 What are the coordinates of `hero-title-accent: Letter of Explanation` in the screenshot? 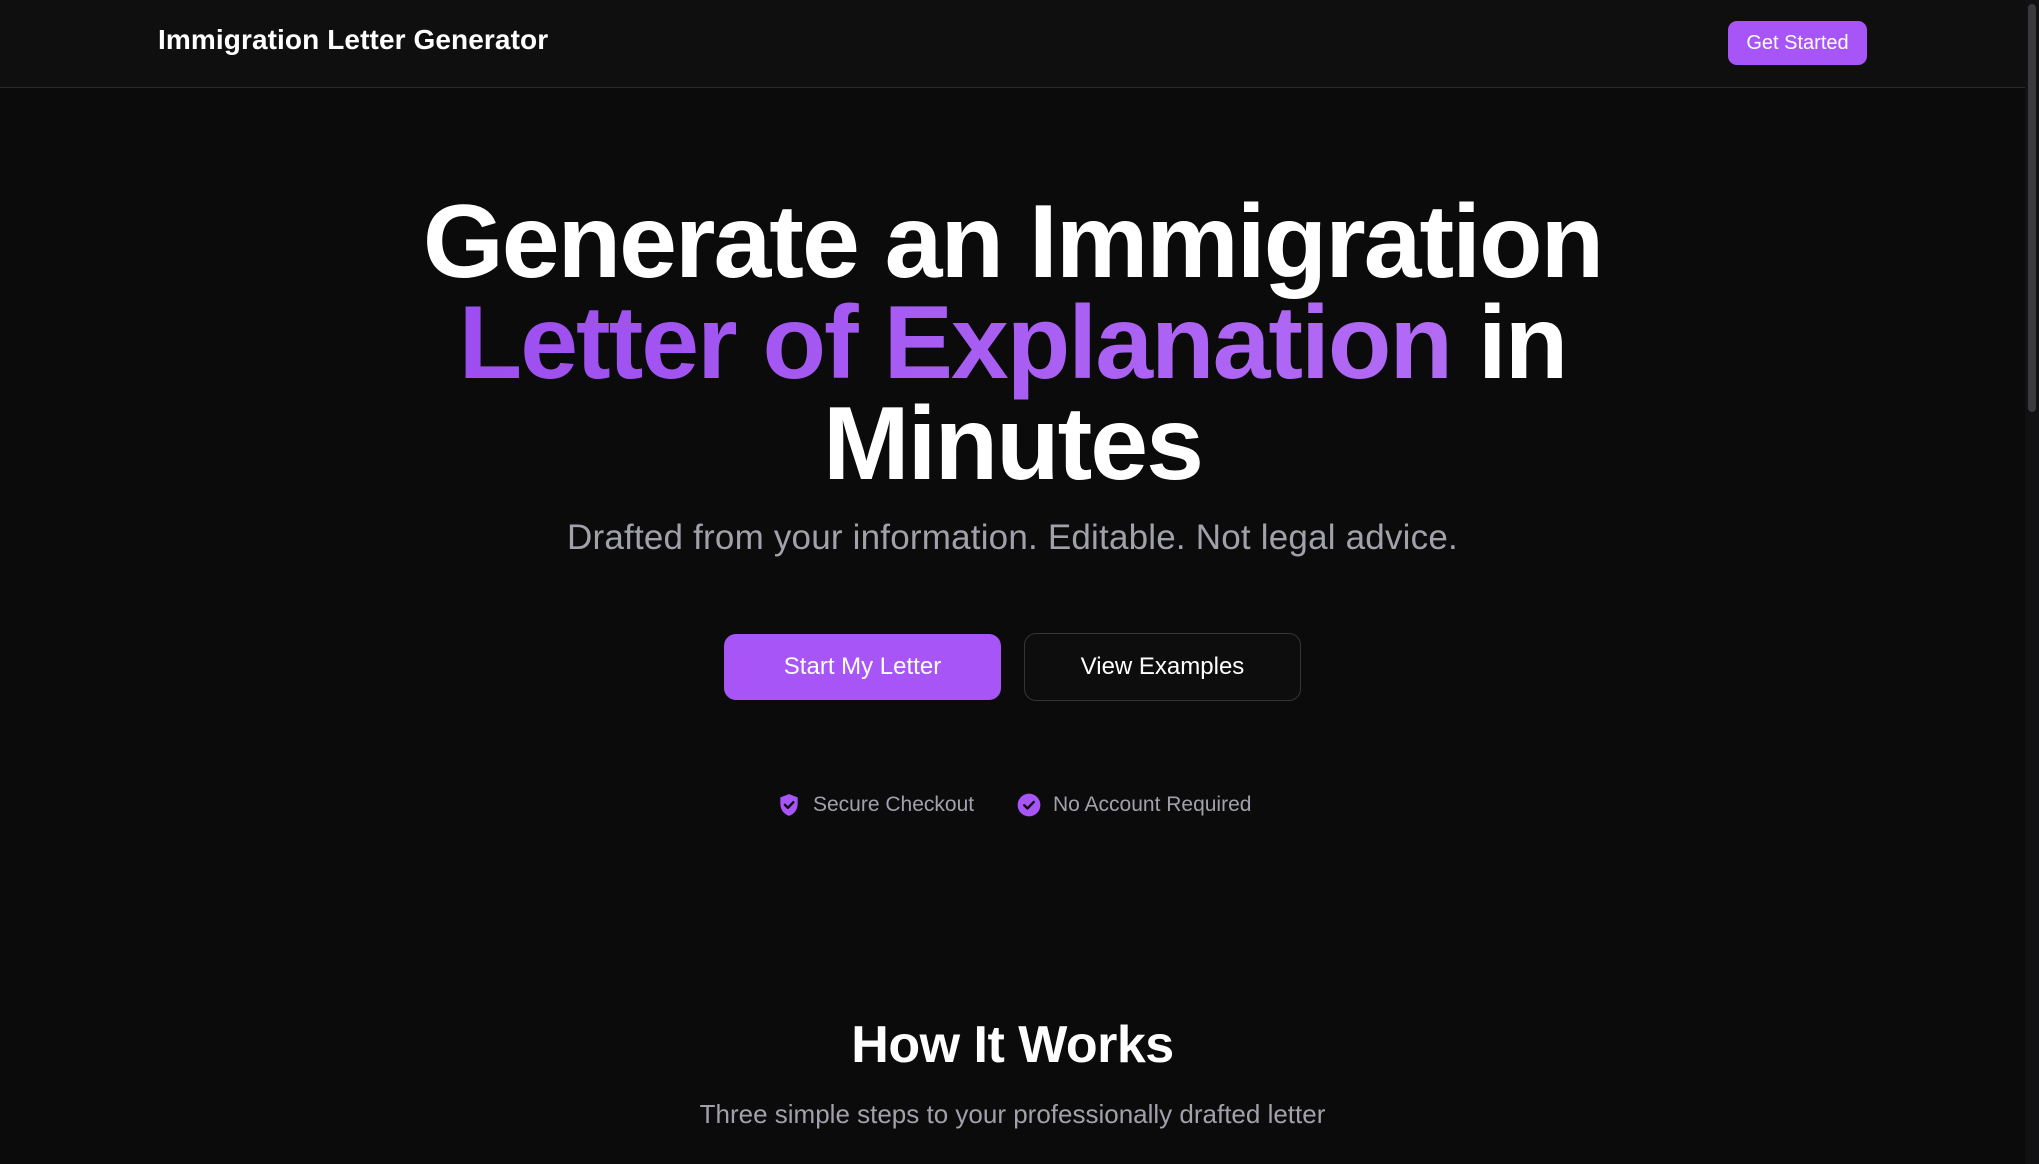 It's located at (955, 343).